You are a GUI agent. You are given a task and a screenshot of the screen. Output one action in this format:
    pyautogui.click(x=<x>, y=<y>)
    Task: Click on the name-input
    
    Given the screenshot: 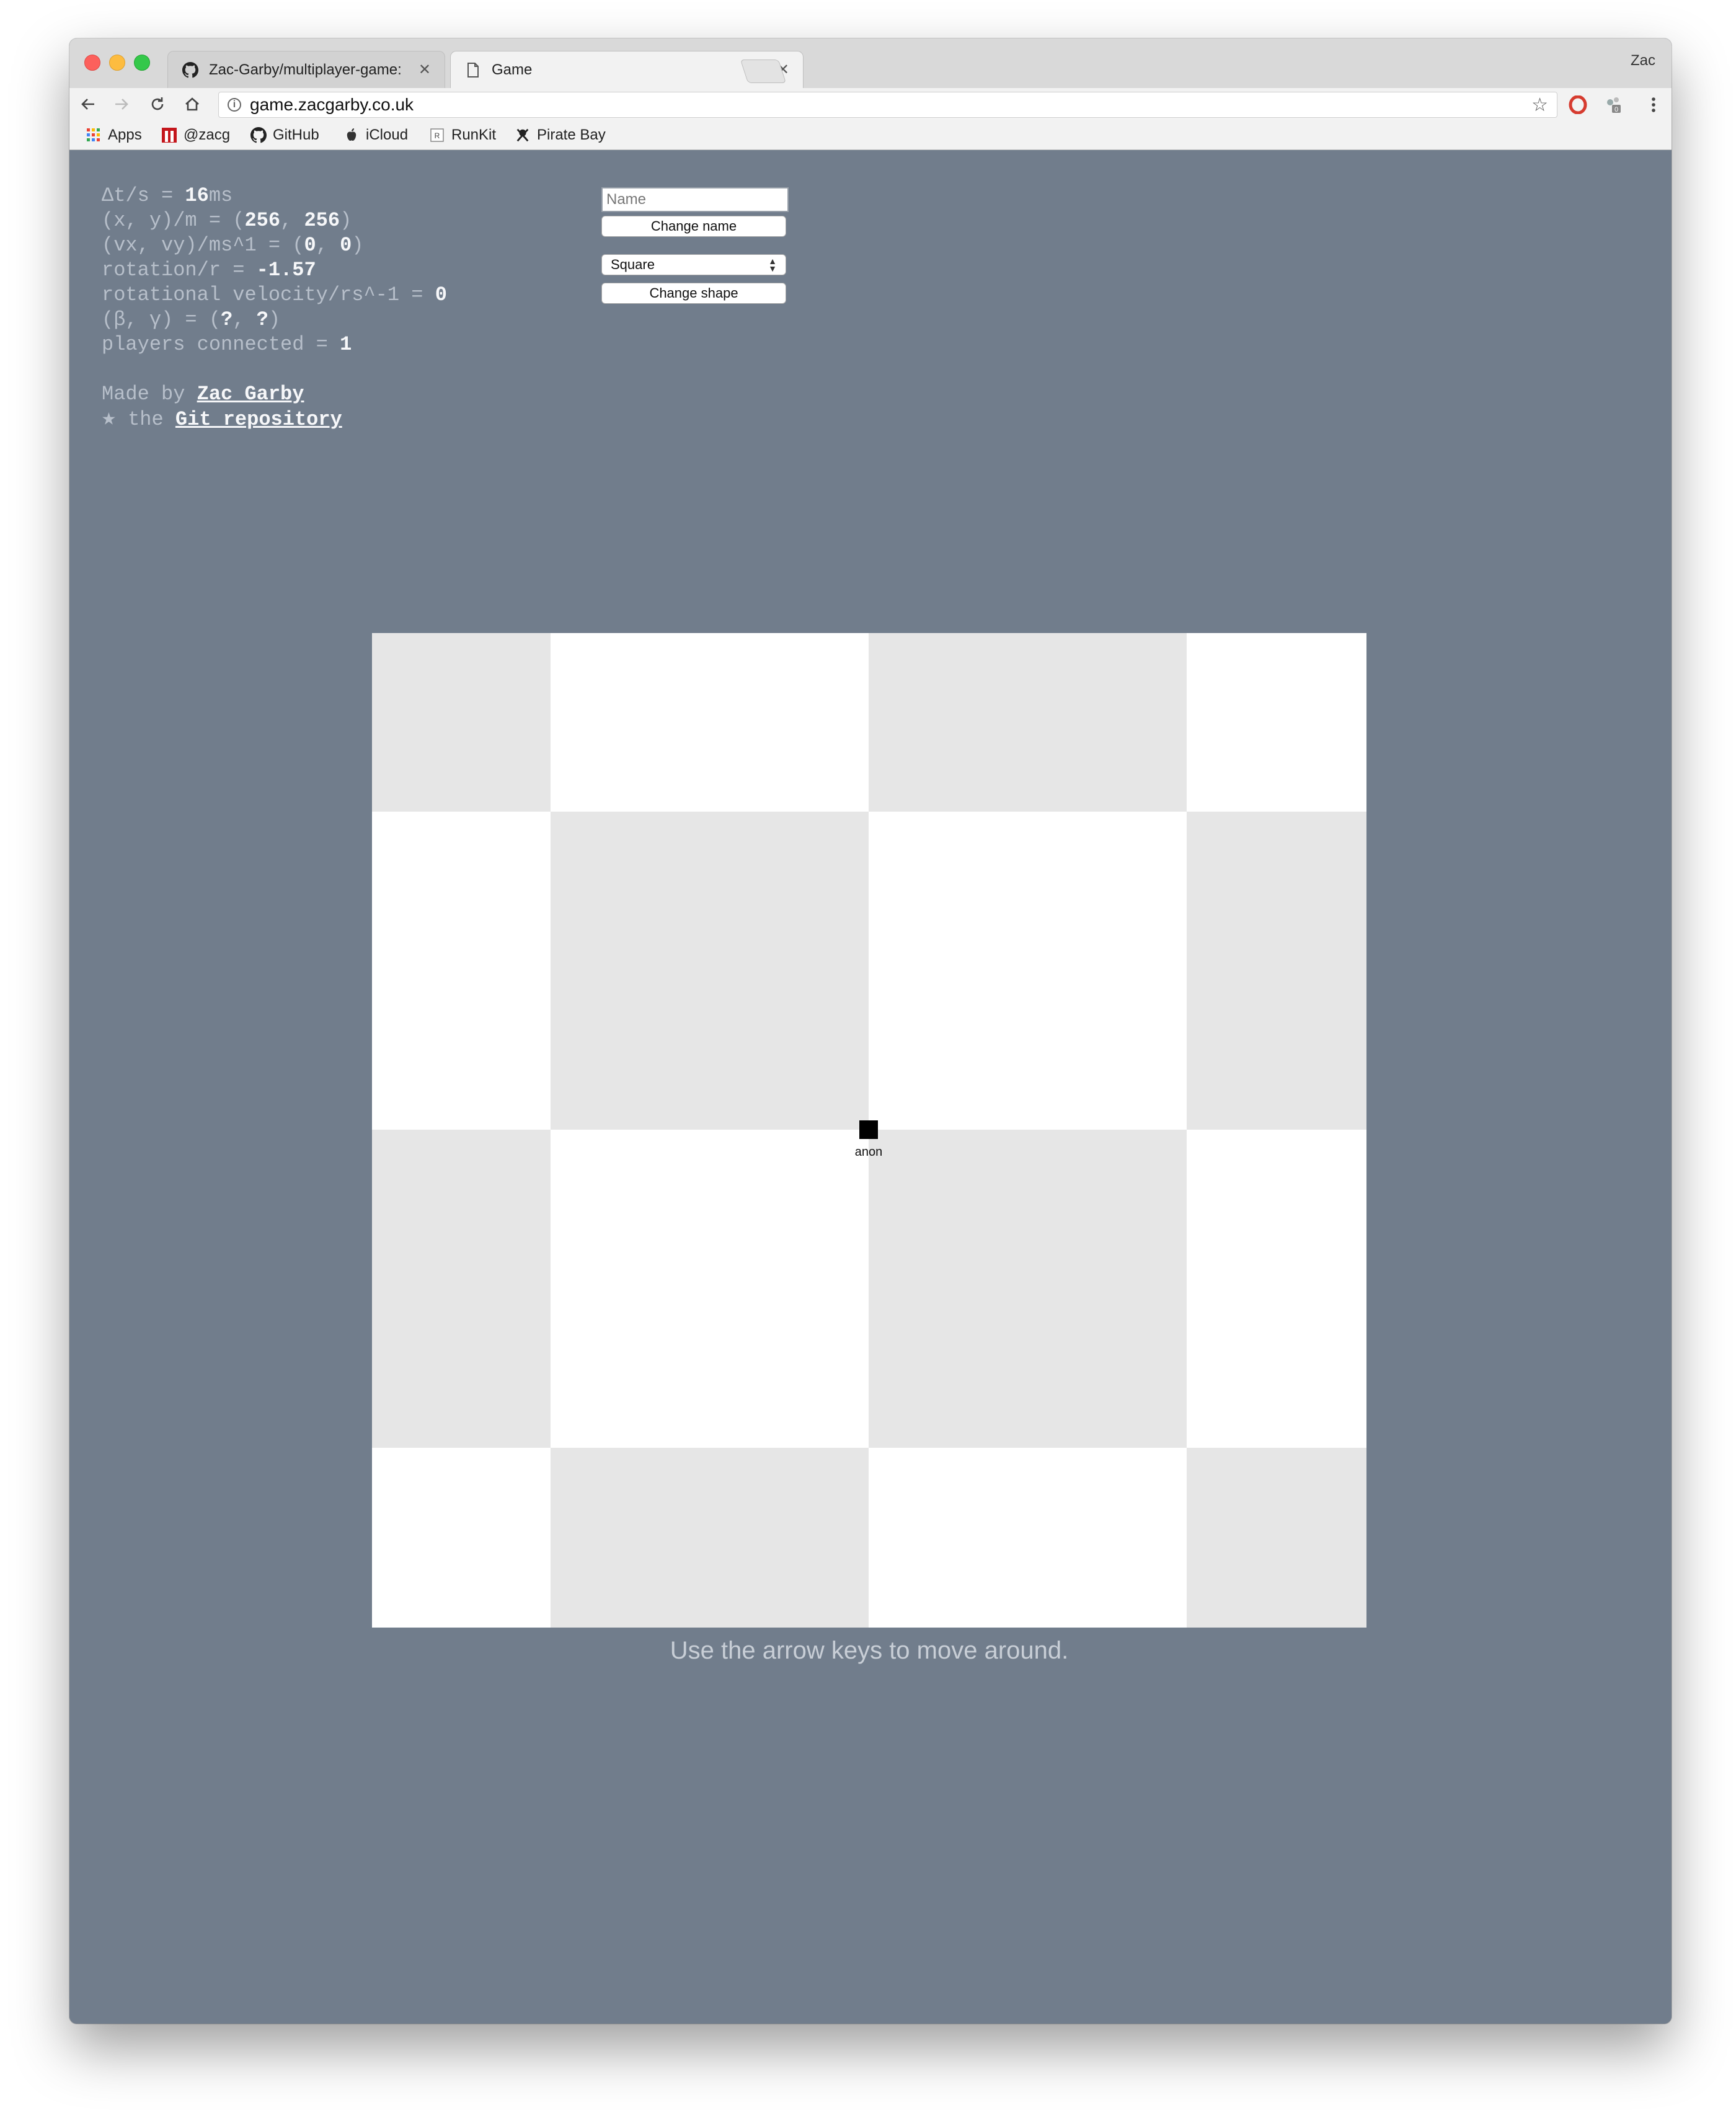 What is the action you would take?
    pyautogui.click(x=695, y=199)
    